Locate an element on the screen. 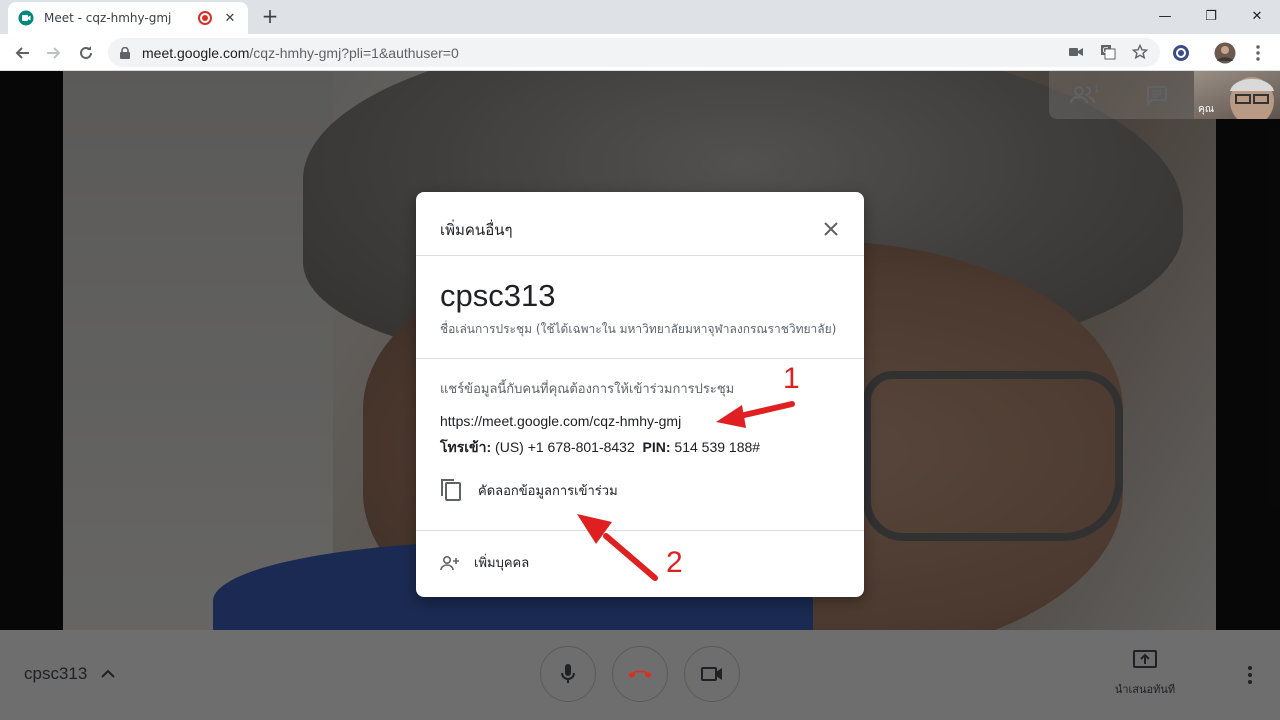  call-end-icon is located at coordinates (640, 674).